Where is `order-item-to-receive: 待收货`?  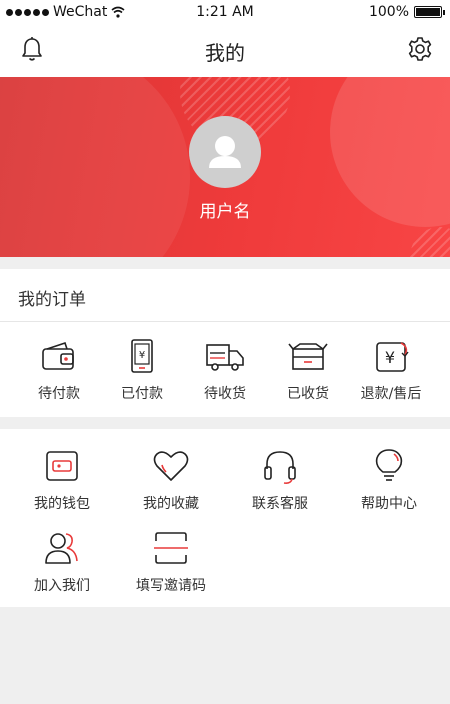 order-item-to-receive: 待收货 is located at coordinates (225, 372).